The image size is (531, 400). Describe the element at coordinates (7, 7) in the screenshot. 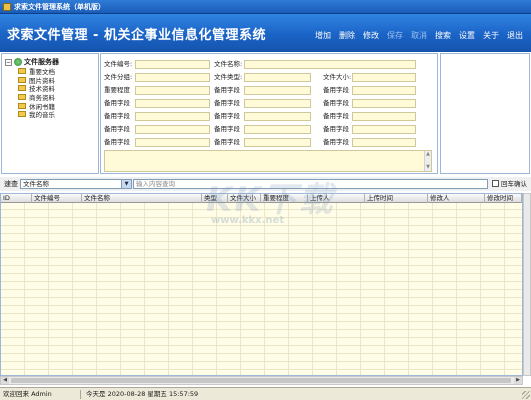

I see `app-icon` at that location.